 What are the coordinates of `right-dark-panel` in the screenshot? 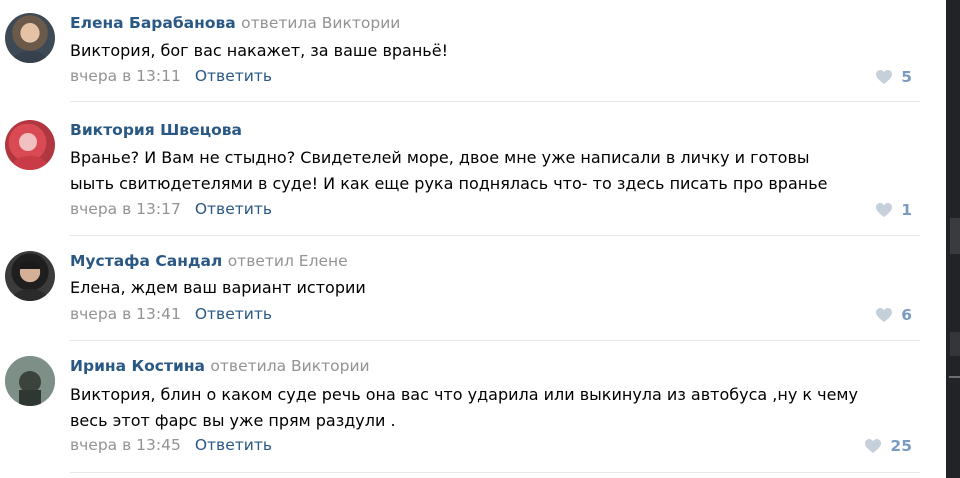 It's located at (953, 239).